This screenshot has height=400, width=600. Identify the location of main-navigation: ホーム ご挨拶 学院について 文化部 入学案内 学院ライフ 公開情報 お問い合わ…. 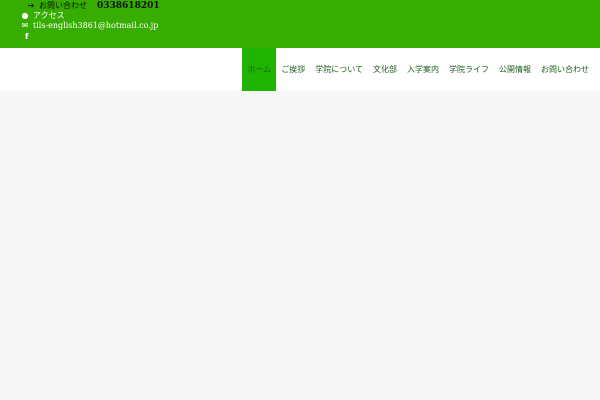
(300, 69).